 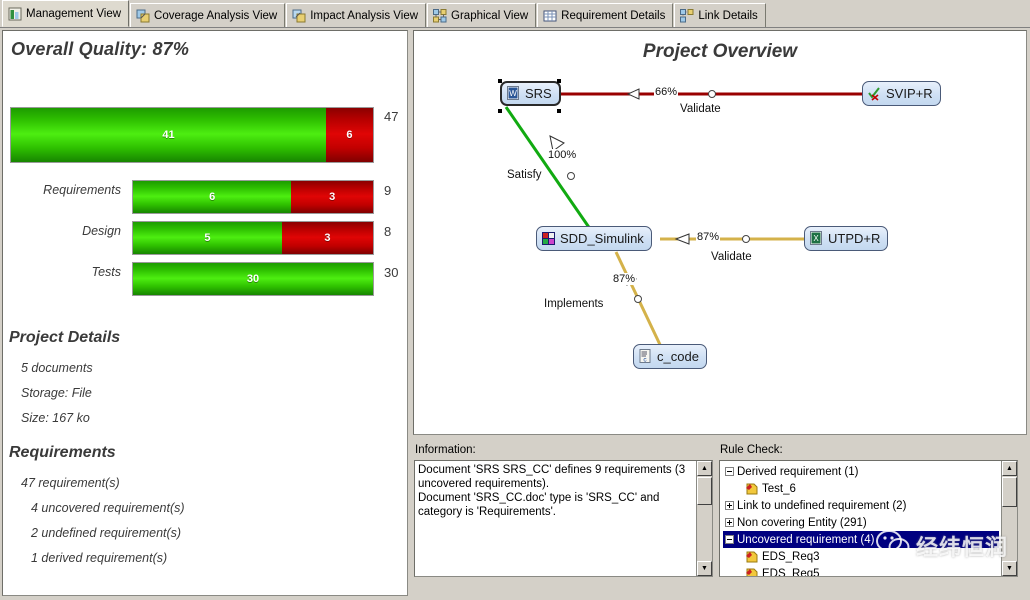 What do you see at coordinates (101, 231) in the screenshot?
I see `row-label-design: Design` at bounding box center [101, 231].